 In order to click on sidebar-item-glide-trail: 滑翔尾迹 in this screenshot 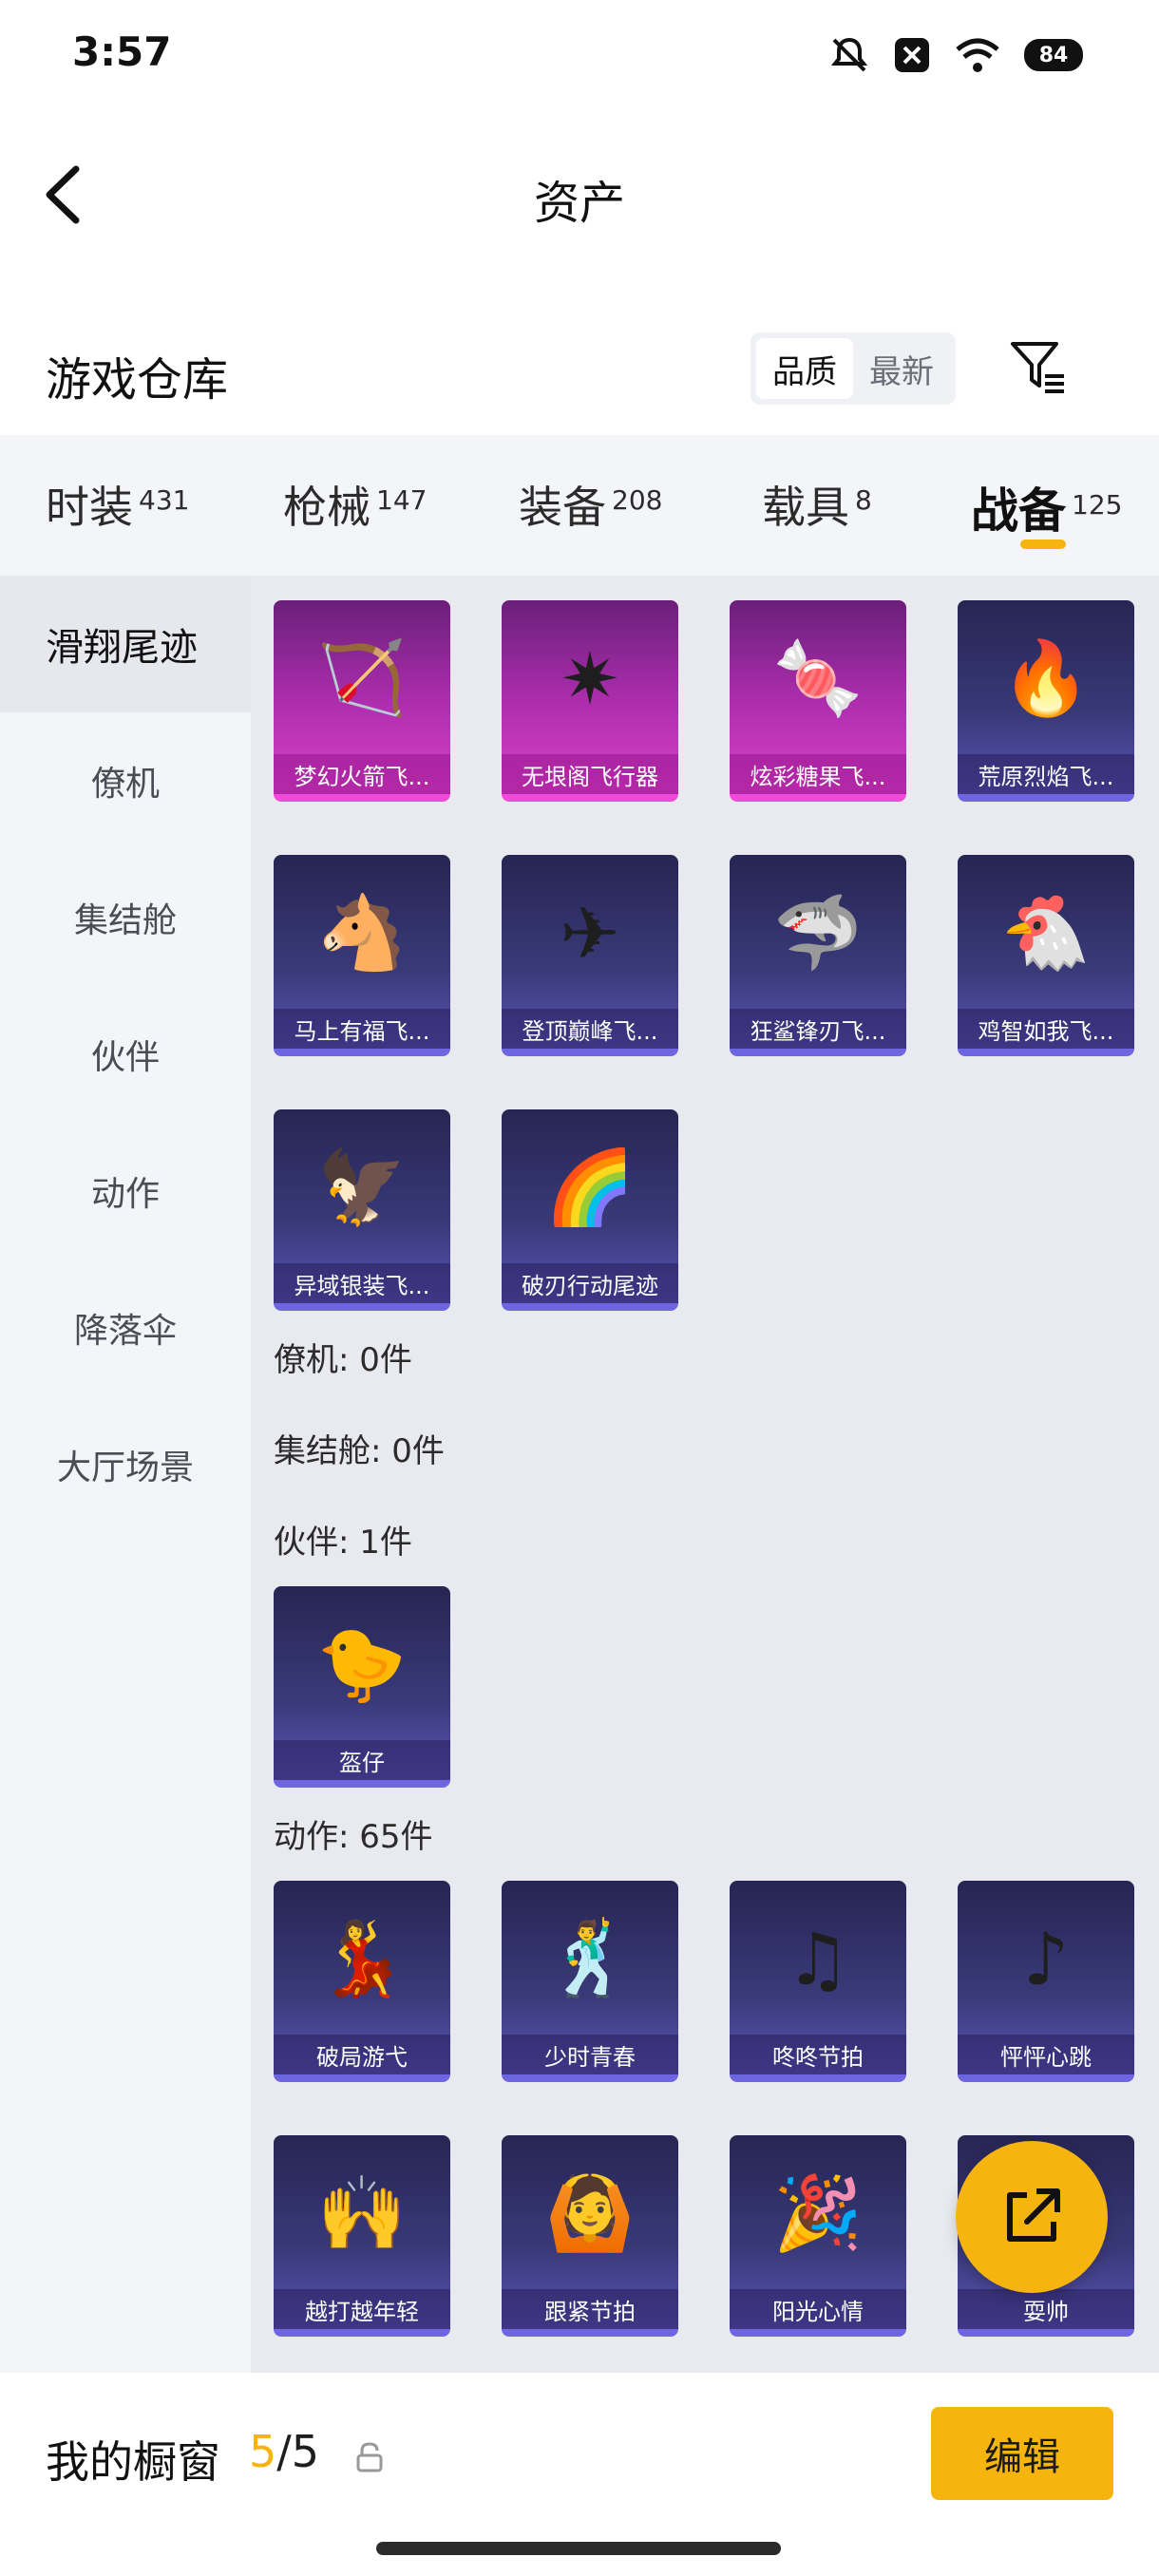, I will do `click(125, 644)`.